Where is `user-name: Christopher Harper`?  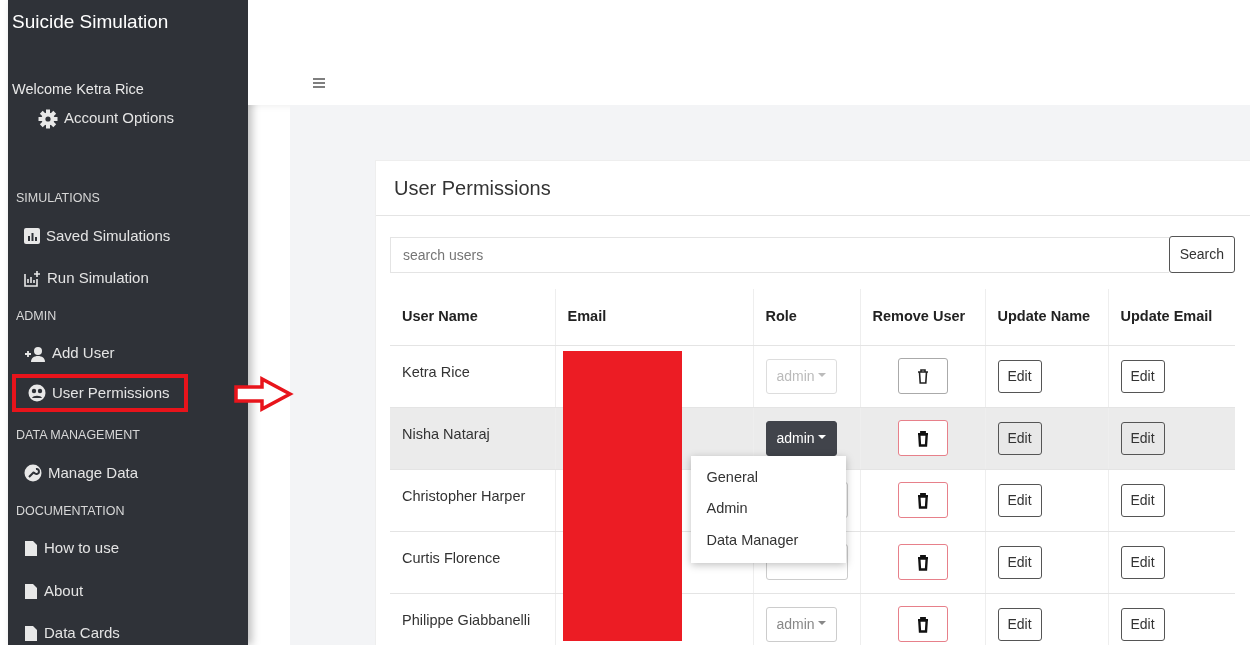
user-name: Christopher Harper is located at coordinates (464, 495).